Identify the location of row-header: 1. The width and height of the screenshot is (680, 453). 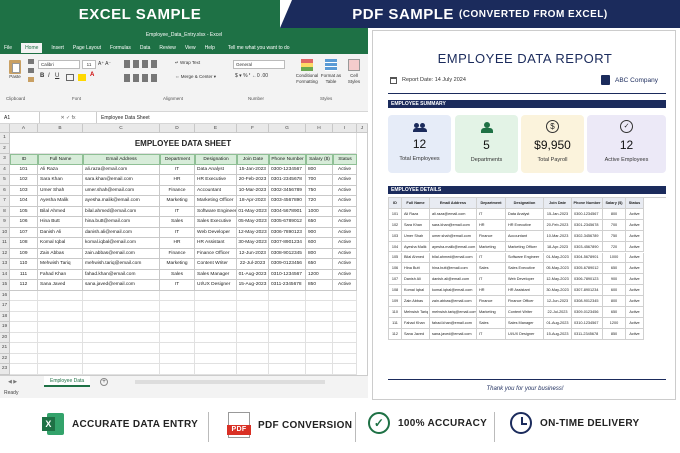
(5, 138).